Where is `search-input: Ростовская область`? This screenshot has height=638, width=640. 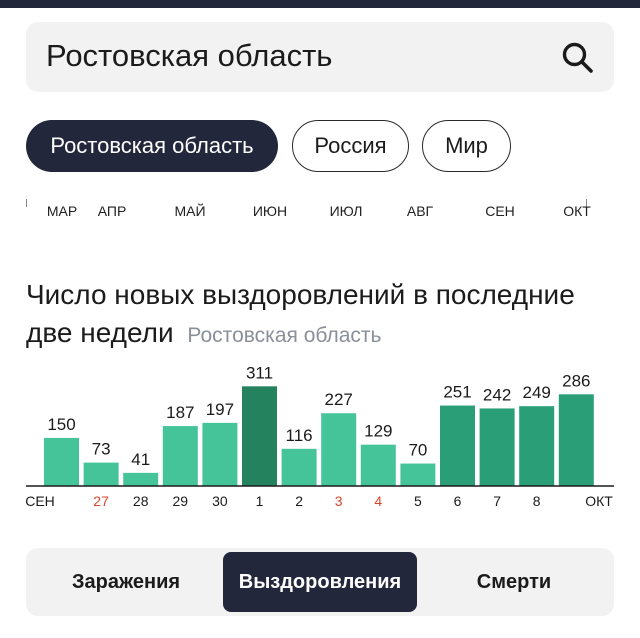 search-input: Ростовская область is located at coordinates (189, 56).